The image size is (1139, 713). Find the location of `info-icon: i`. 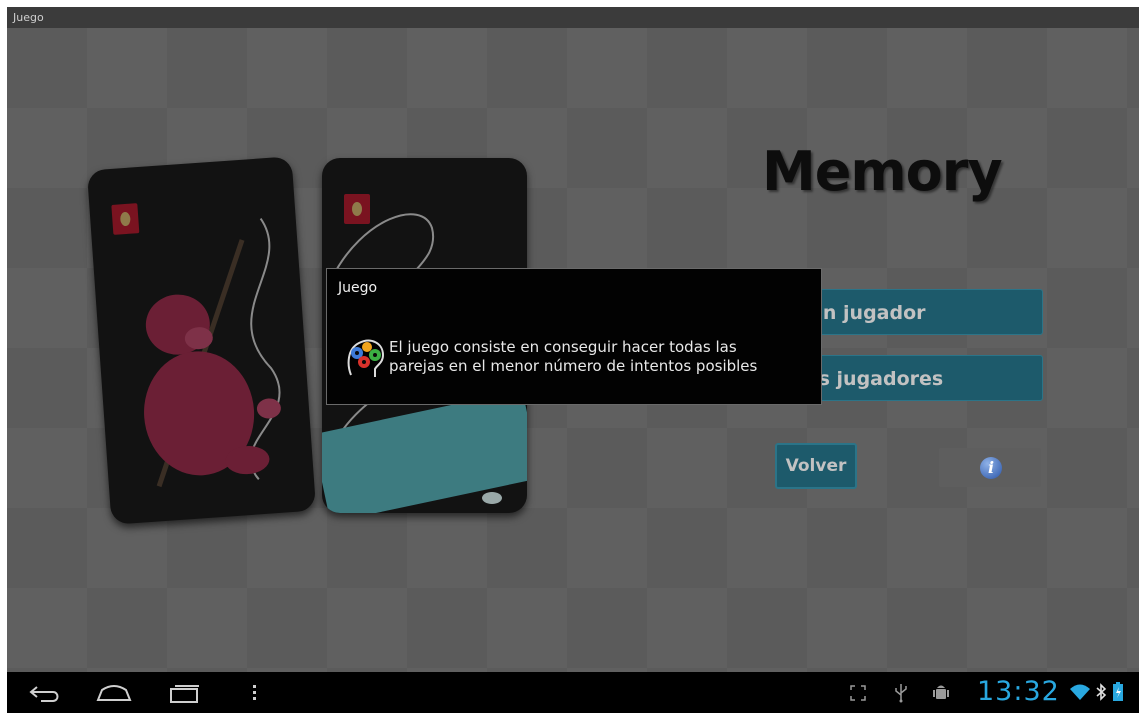

info-icon: i is located at coordinates (991, 468).